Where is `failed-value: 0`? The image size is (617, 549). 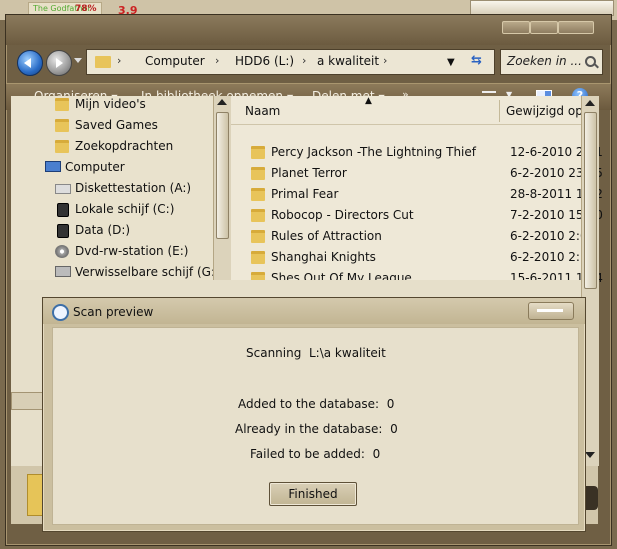
failed-value: 0 is located at coordinates (376, 454).